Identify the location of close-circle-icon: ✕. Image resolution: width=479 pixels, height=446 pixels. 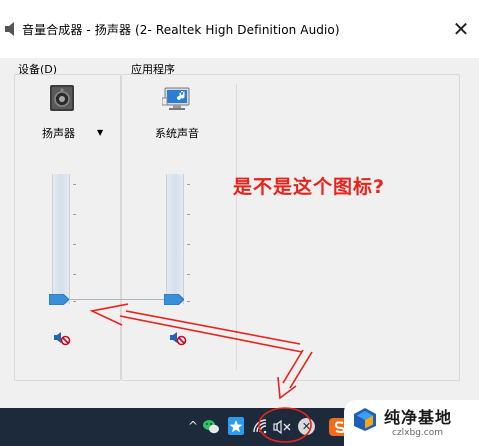
(306, 426).